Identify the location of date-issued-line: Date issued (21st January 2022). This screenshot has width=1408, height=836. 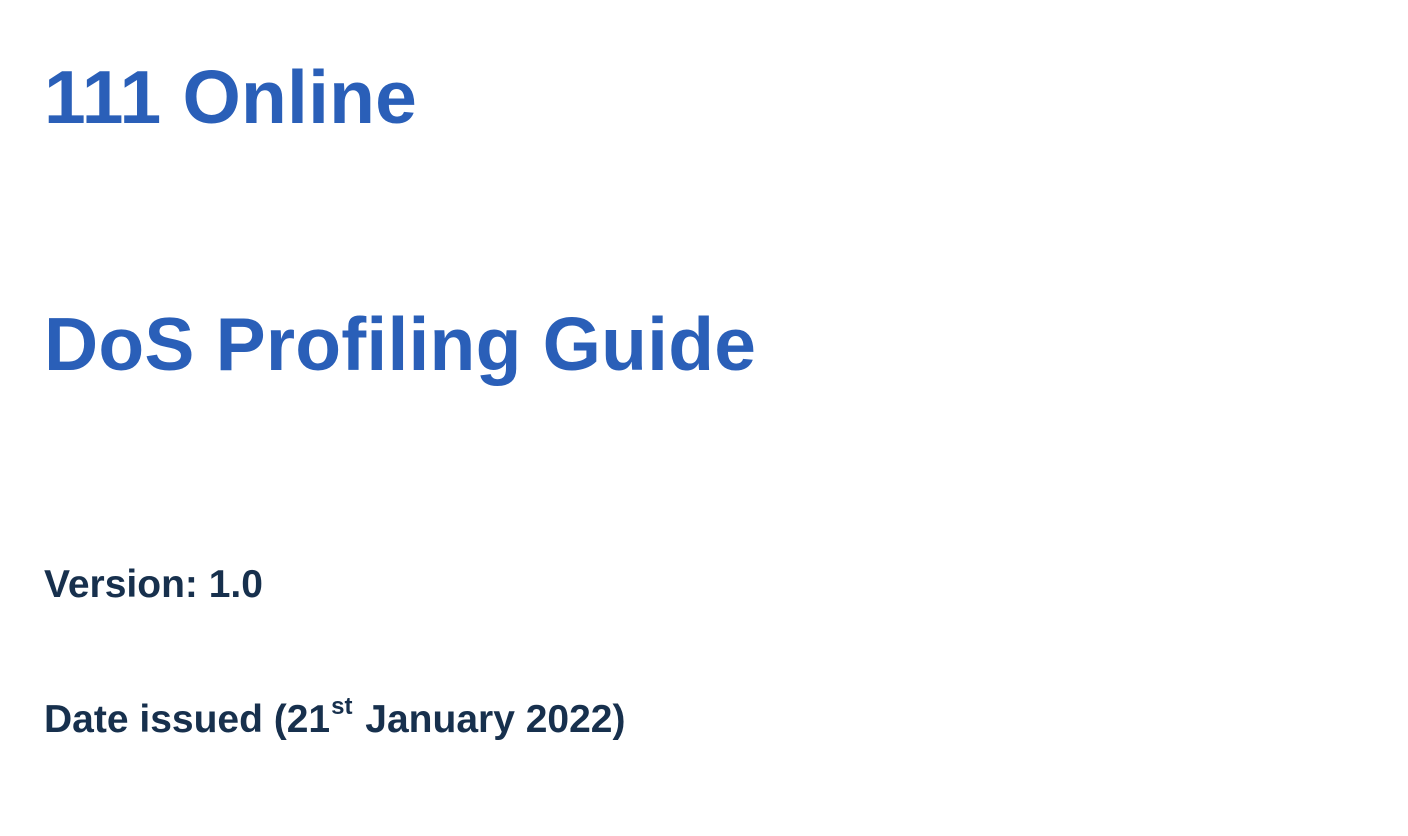
(335, 718).